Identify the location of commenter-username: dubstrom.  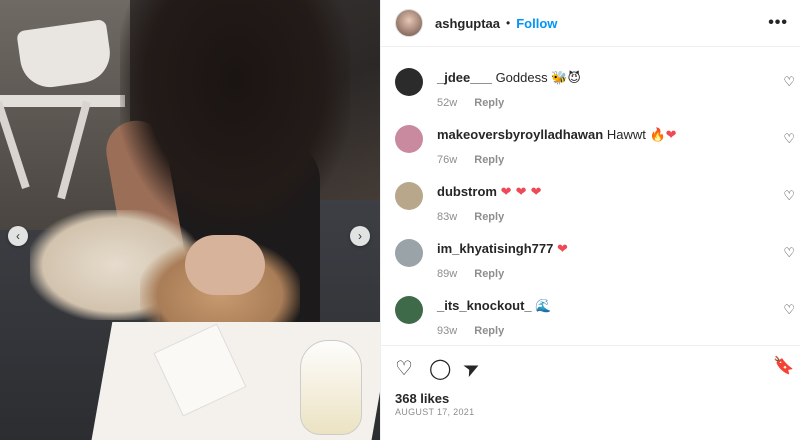
(467, 191).